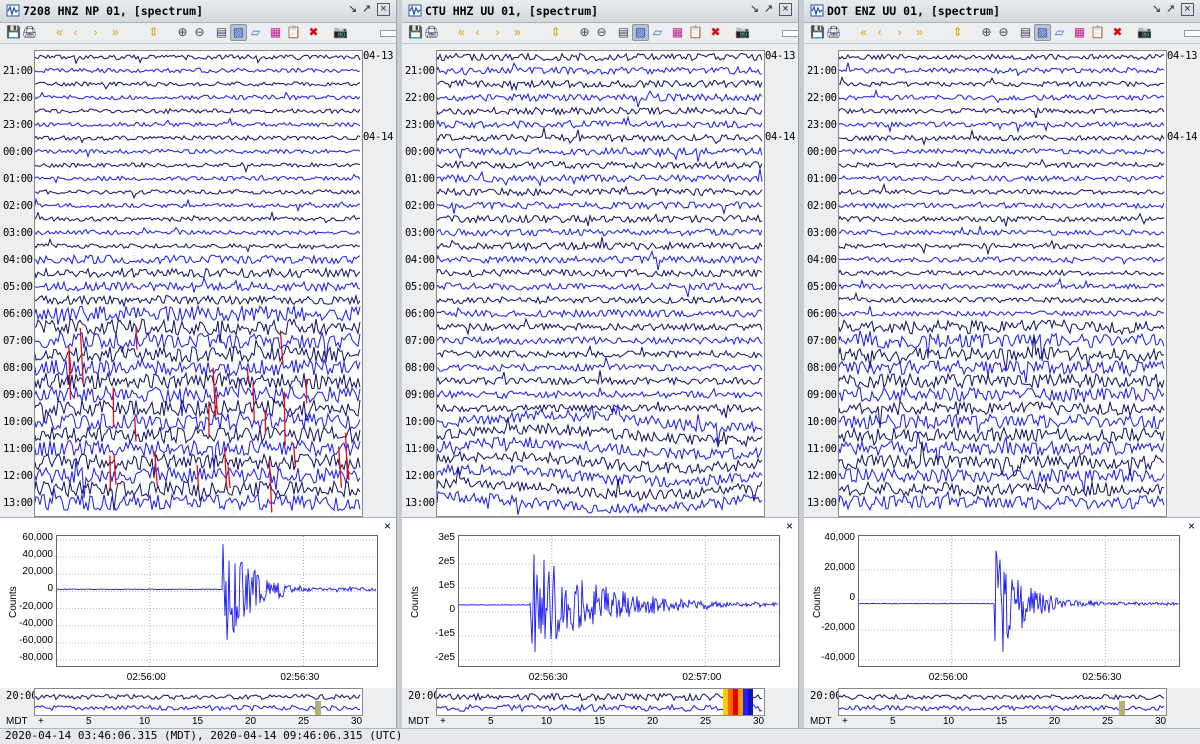  I want to click on hour-label: 09:00, so click(18, 395).